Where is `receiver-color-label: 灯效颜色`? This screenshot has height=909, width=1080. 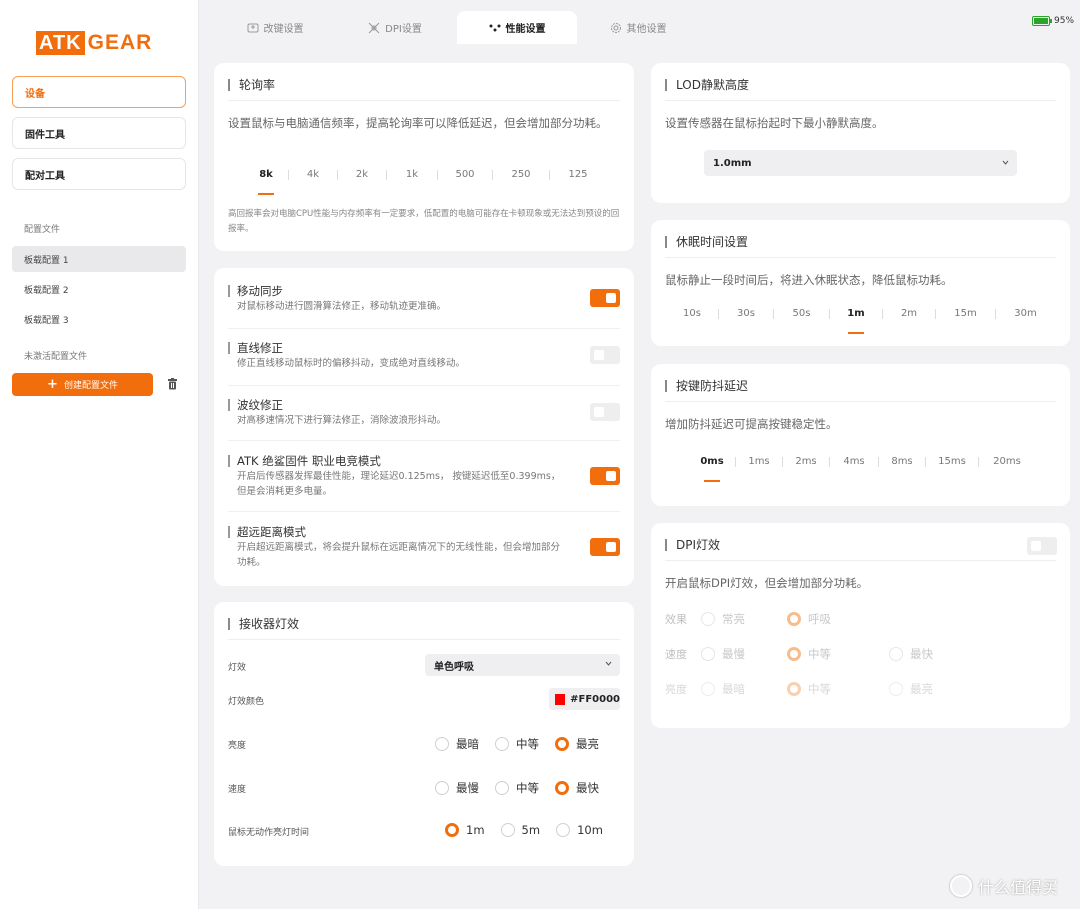
receiver-color-label: 灯效颜色 is located at coordinates (246, 702).